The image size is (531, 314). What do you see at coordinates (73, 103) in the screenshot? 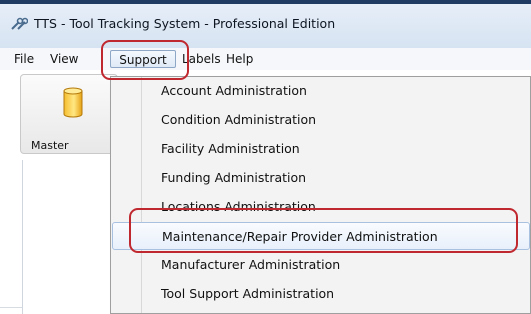
I see `database-icon` at bounding box center [73, 103].